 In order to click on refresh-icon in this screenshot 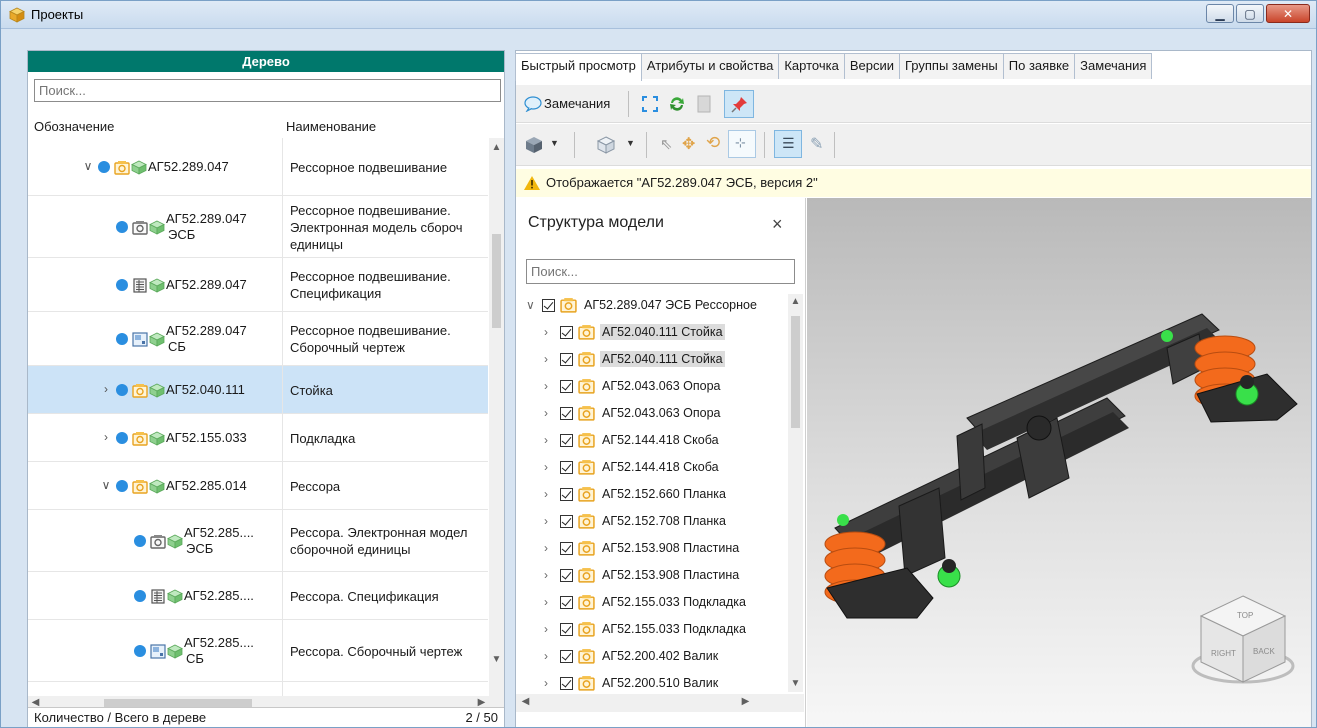, I will do `click(677, 104)`.